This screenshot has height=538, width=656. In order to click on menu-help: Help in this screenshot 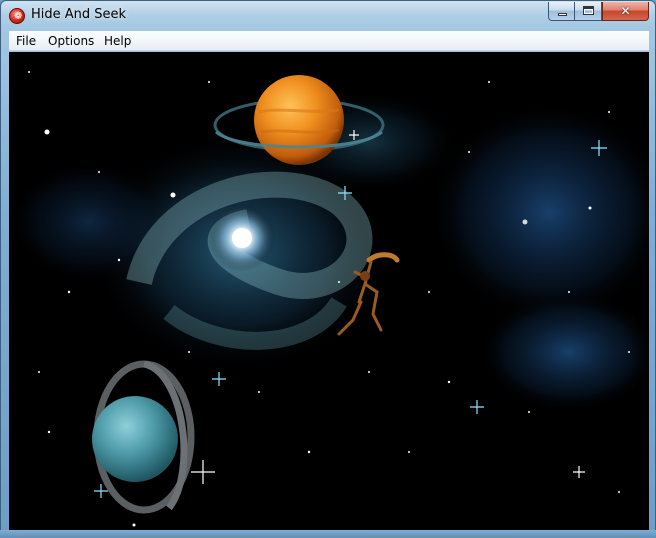, I will do `click(117, 41)`.